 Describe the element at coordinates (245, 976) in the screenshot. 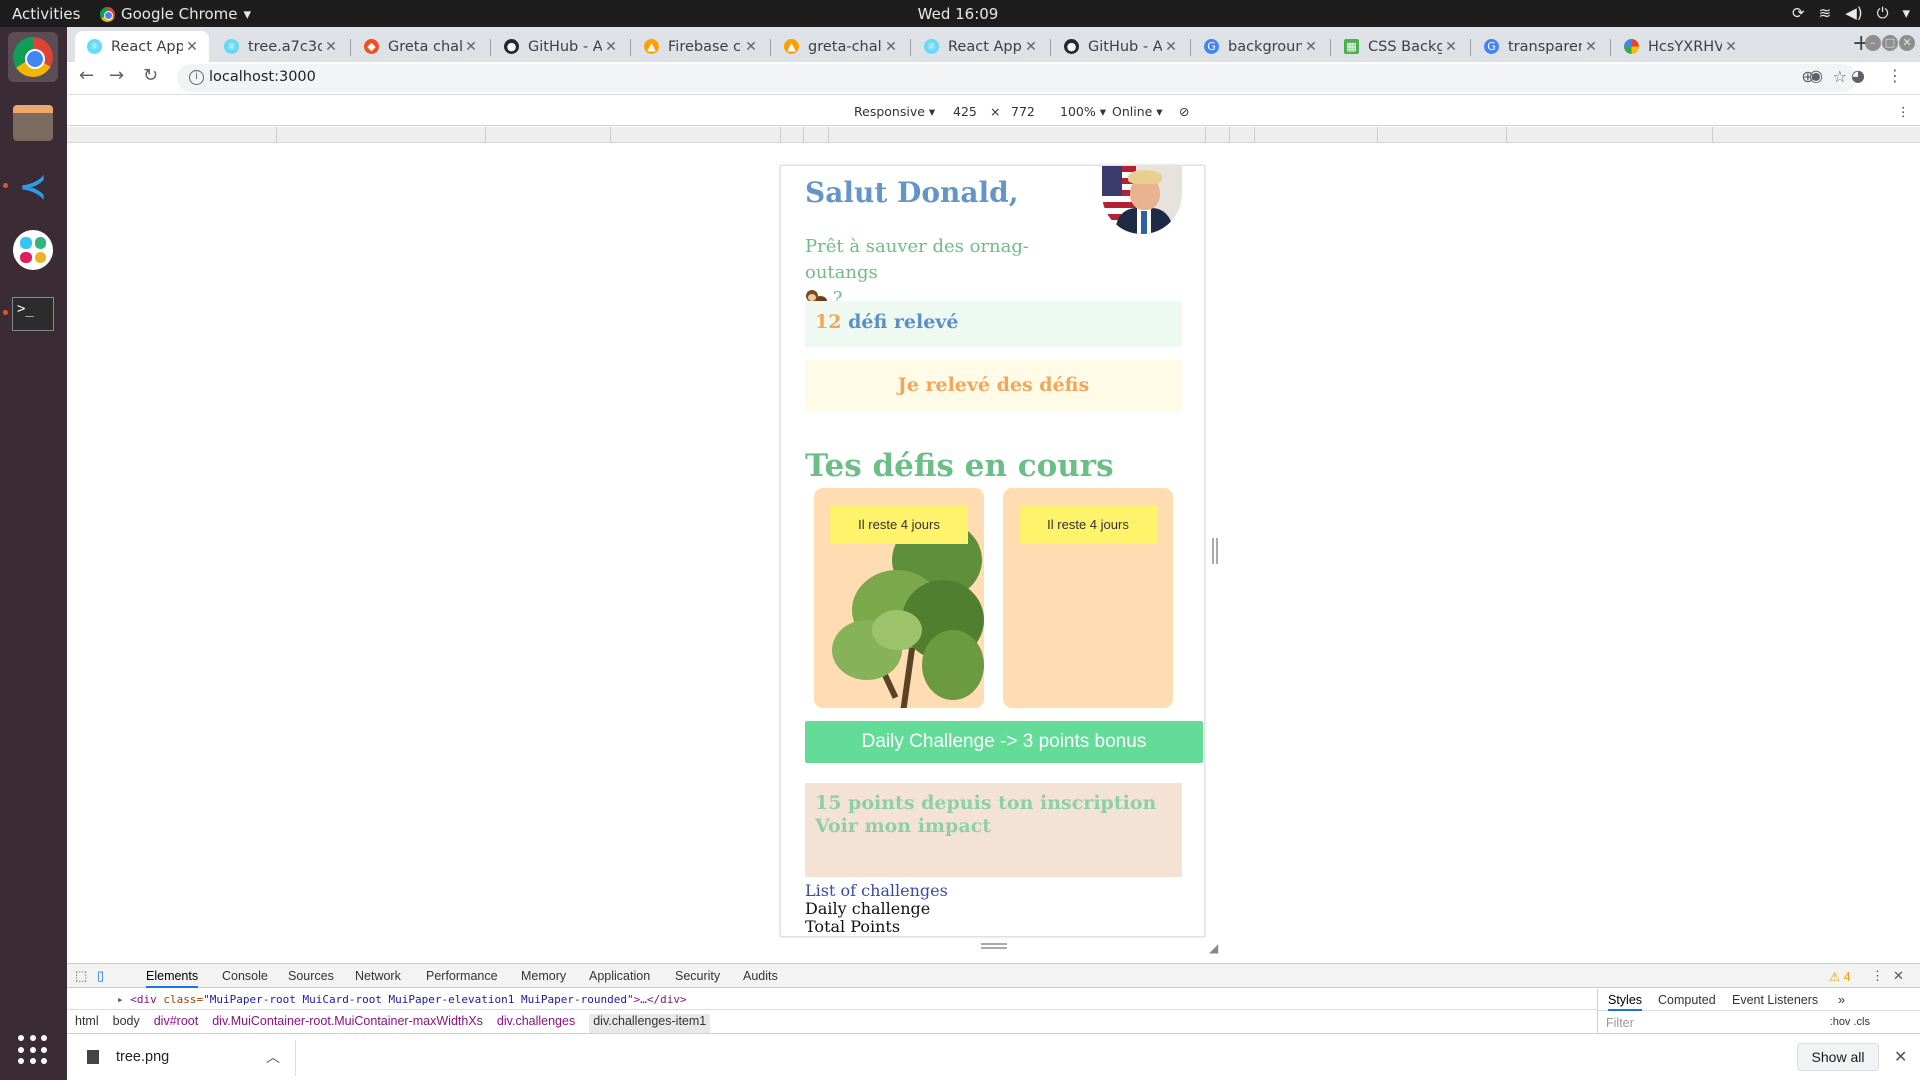

I see `devtools-tab-console: Console` at that location.